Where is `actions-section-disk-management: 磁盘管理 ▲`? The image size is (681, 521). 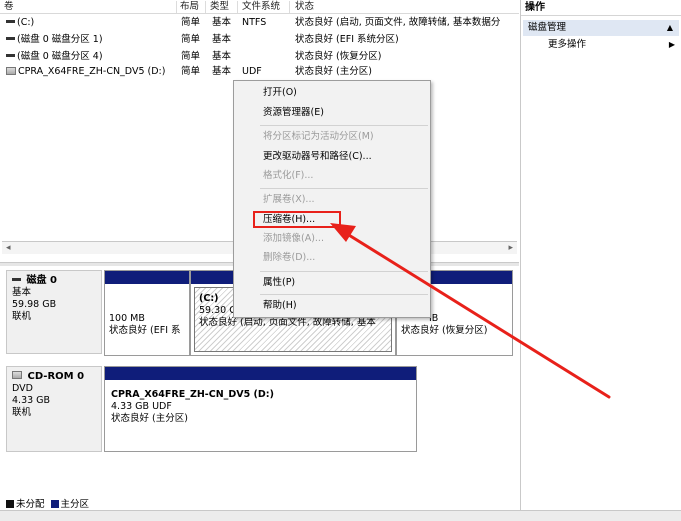 actions-section-disk-management: 磁盘管理 ▲ is located at coordinates (601, 28).